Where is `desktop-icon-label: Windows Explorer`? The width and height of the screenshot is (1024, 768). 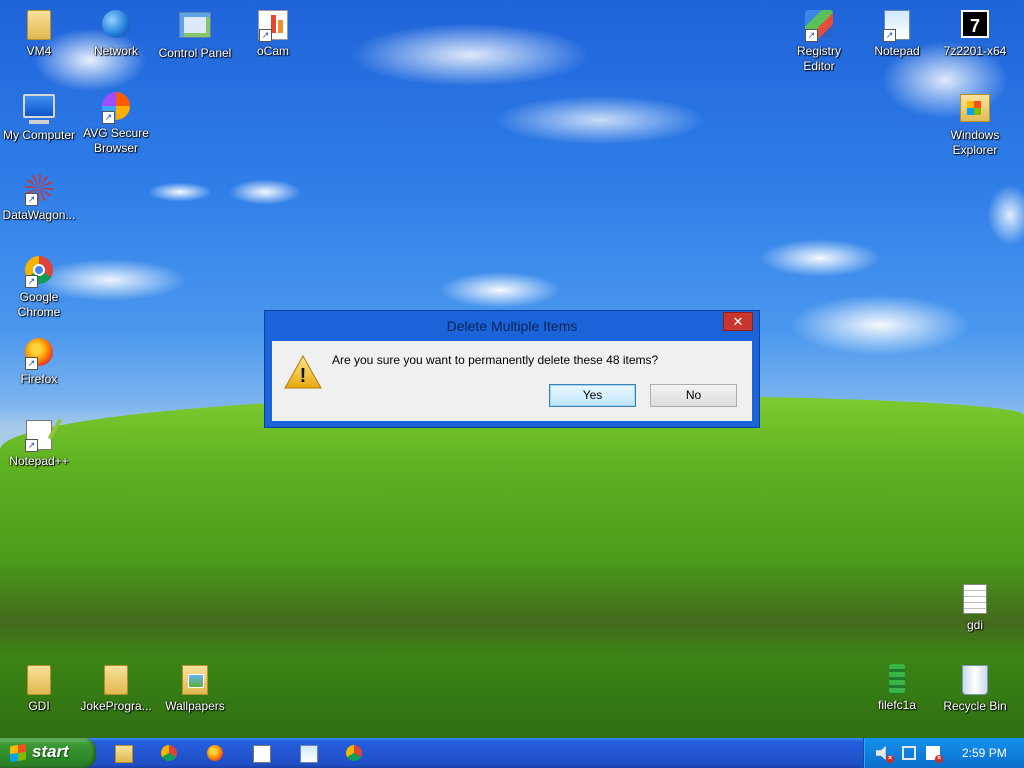 desktop-icon-label: Windows Explorer is located at coordinates (975, 142).